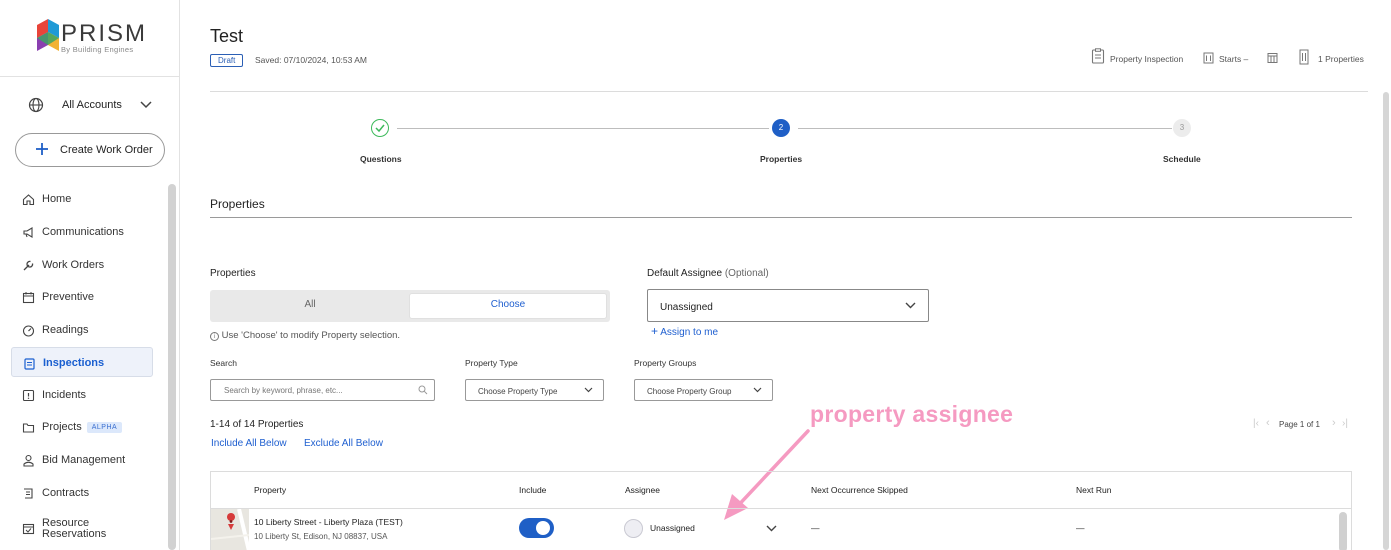  I want to click on sidebar-item-communications: Communications, so click(82, 232).